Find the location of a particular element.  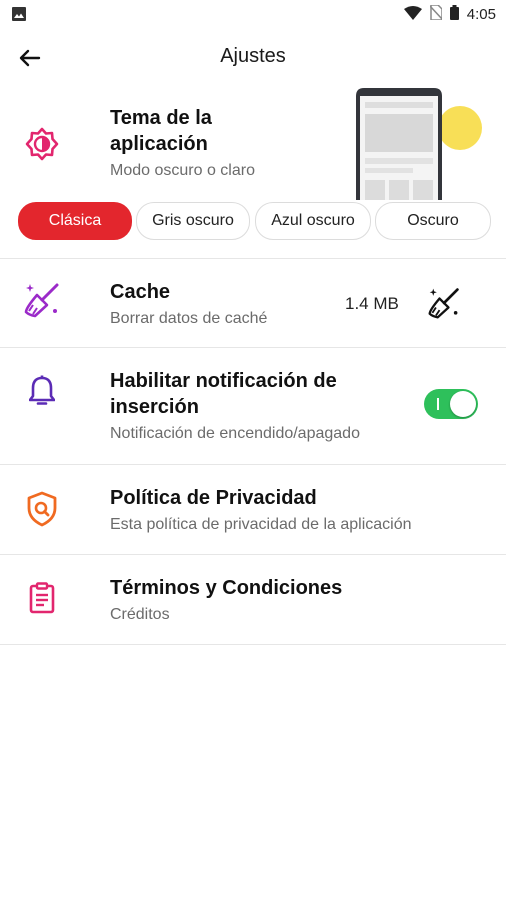

theme-title-line1: Tema de la is located at coordinates (161, 118).